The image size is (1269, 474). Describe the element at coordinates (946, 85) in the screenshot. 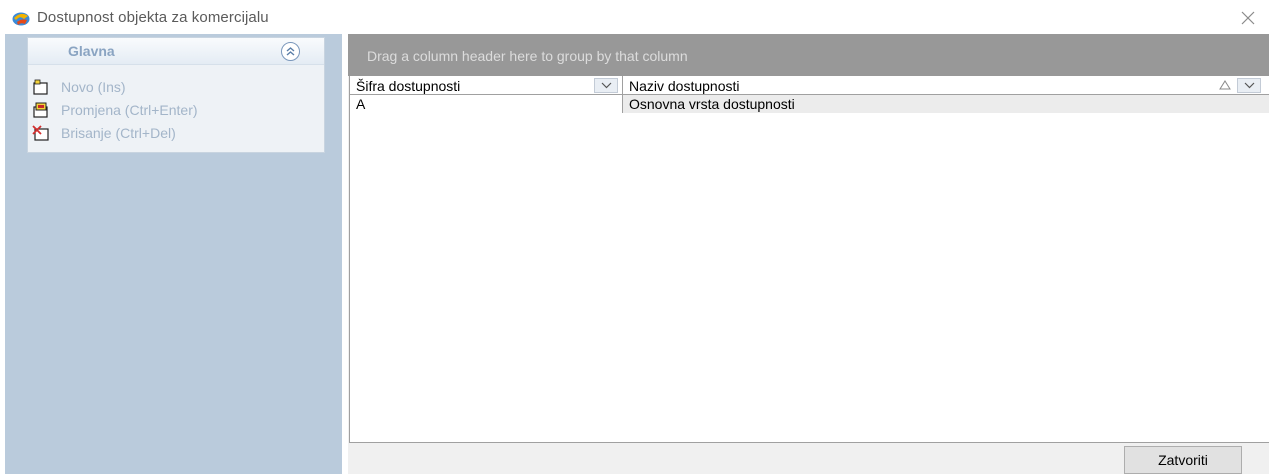

I see `column-header-naziv: Naziv dostupnosti` at that location.